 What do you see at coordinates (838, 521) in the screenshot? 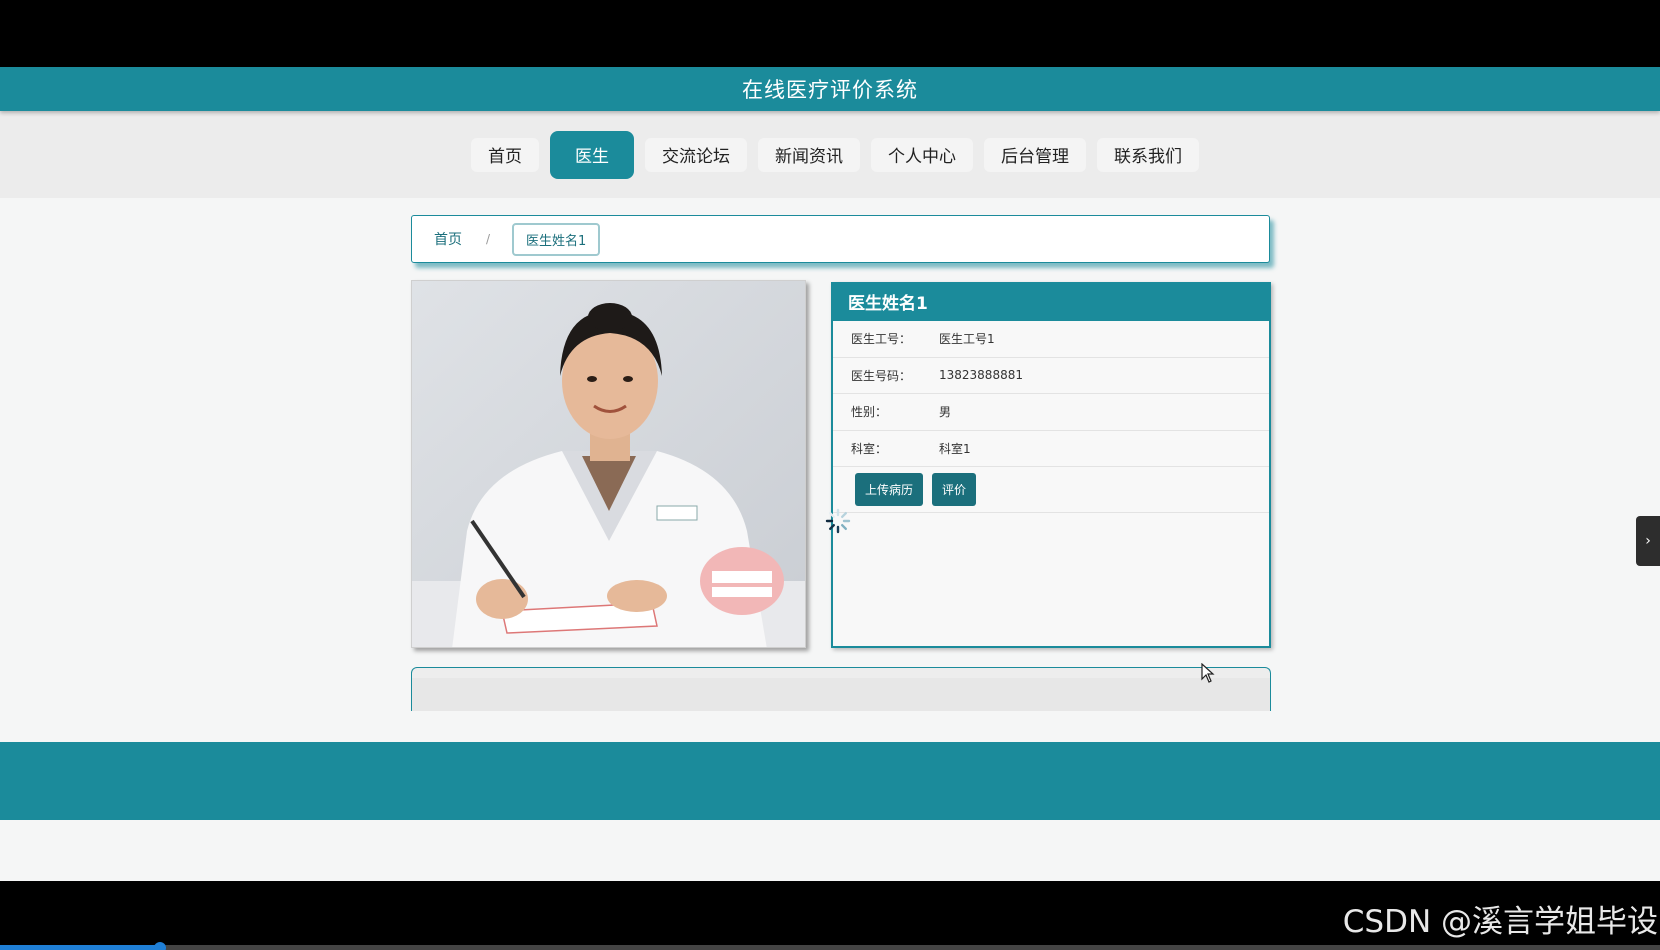
I see `spinner-icon` at bounding box center [838, 521].